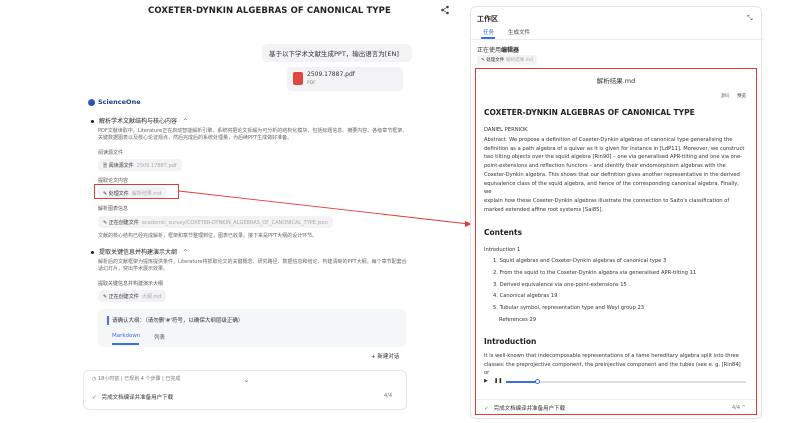 The width and height of the screenshot is (803, 423). I want to click on assistant-brand: ScienceOne, so click(114, 102).